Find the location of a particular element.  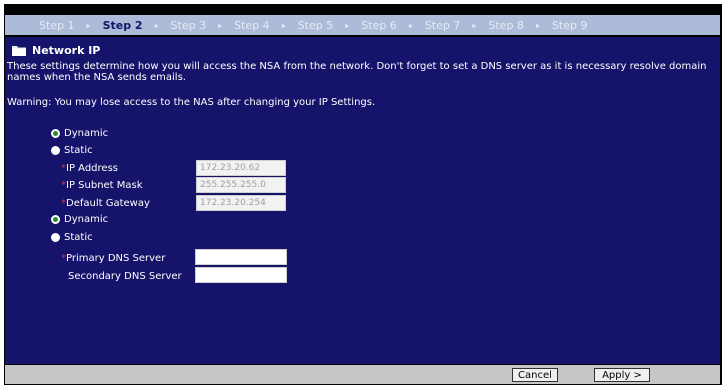

button-bar: Cancel Apply > is located at coordinates (362, 374).